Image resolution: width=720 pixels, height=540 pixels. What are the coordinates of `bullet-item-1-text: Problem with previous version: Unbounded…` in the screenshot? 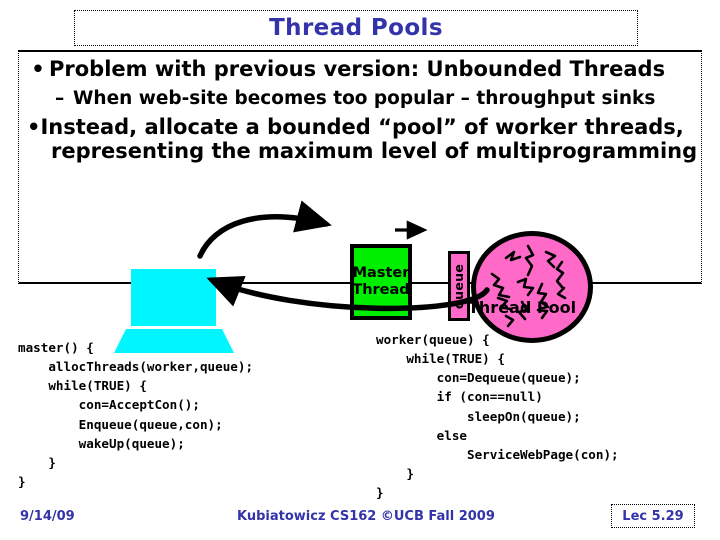 It's located at (357, 69).